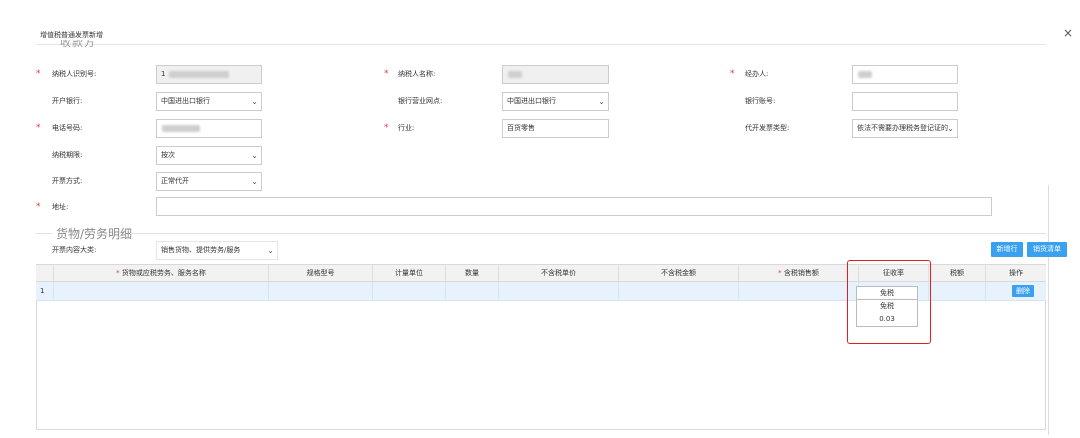 This screenshot has width=1080, height=438. I want to click on tax-period-select: 按次 ⌄, so click(209, 155).